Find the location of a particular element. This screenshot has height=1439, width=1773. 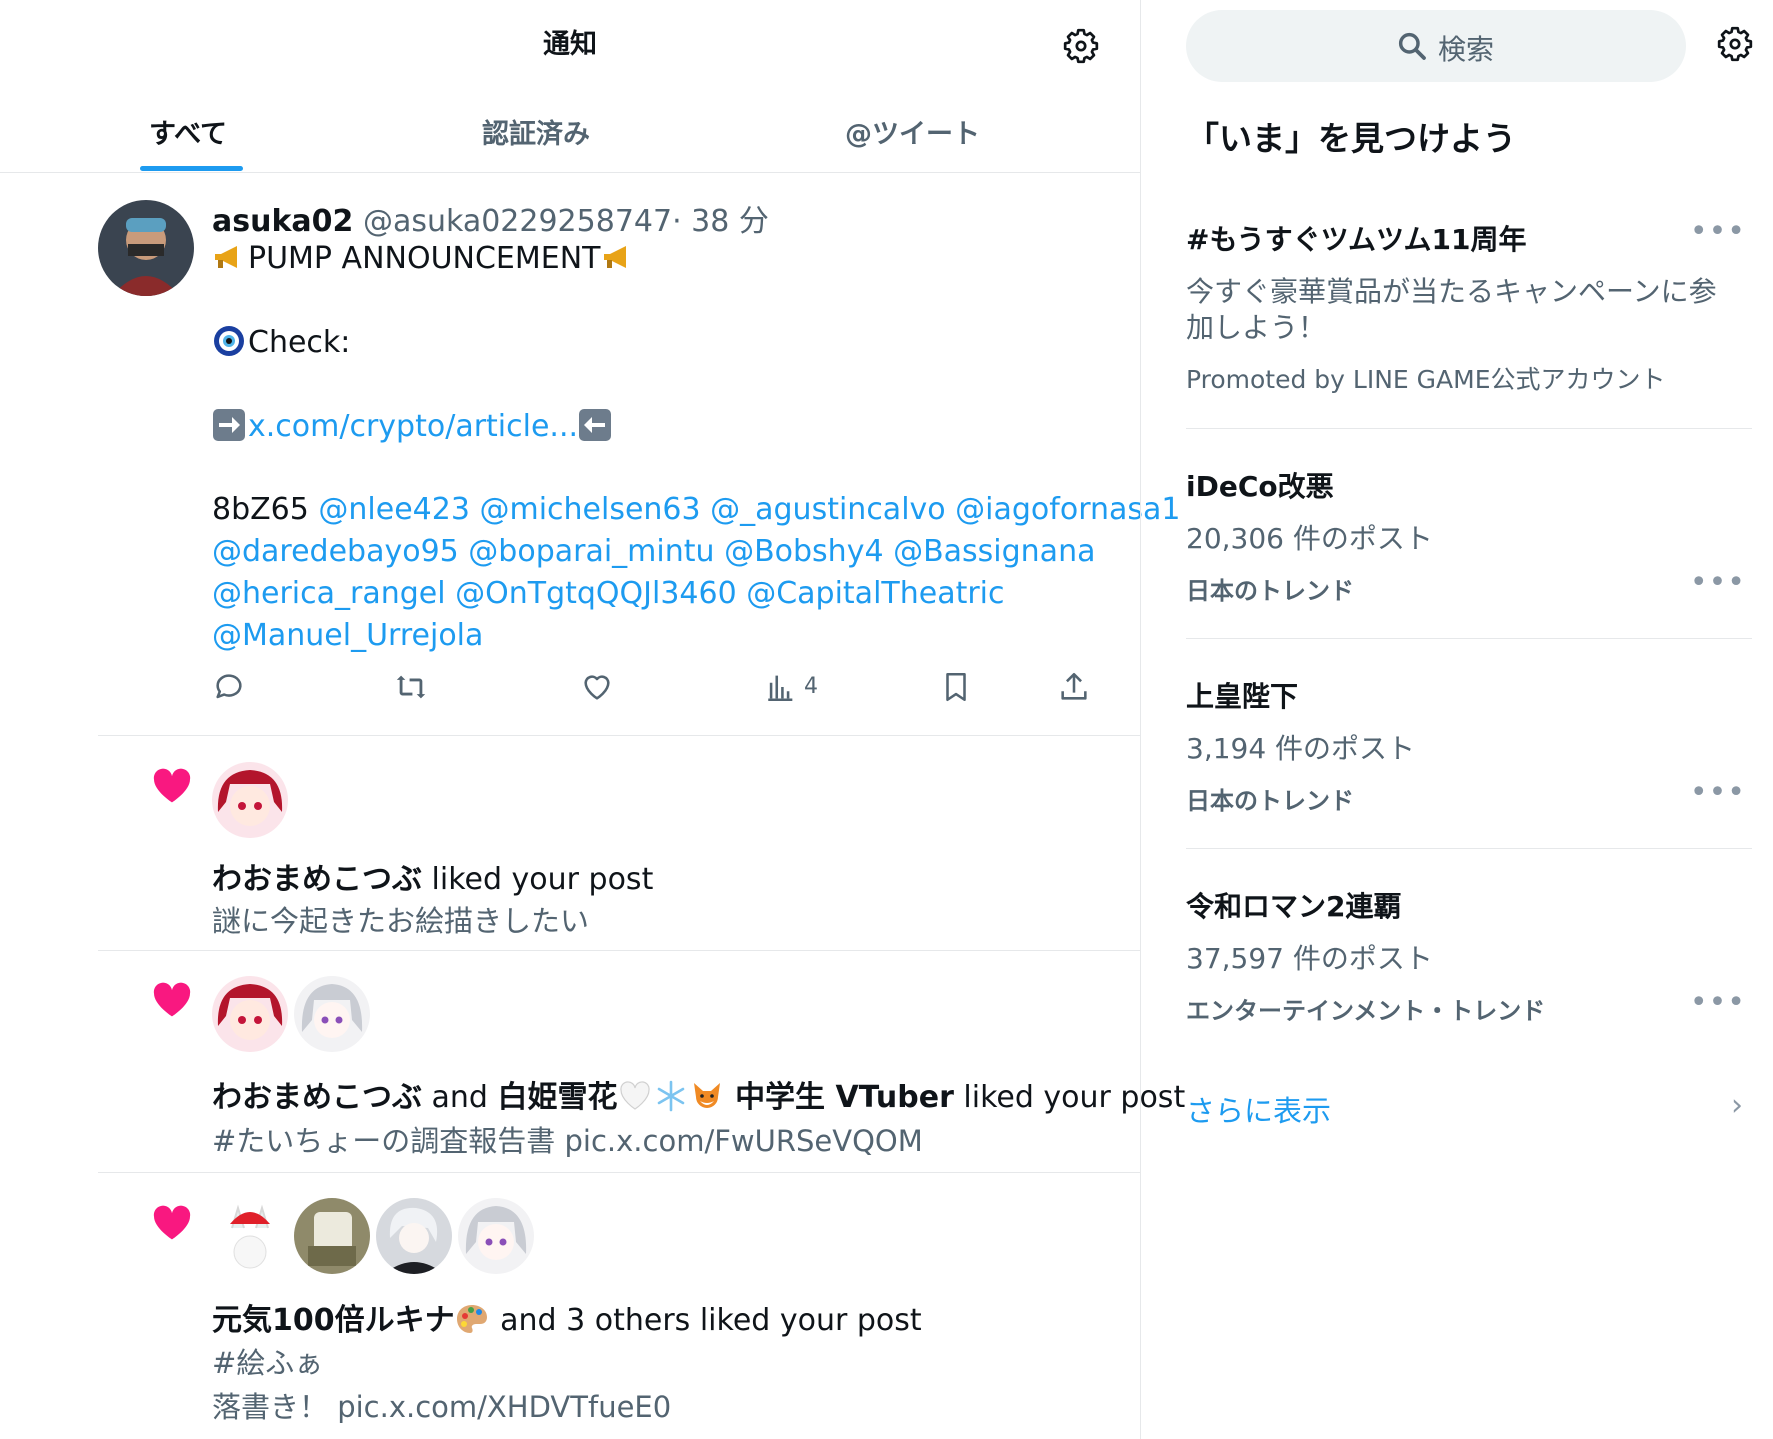

views-count: 4 is located at coordinates (811, 686).